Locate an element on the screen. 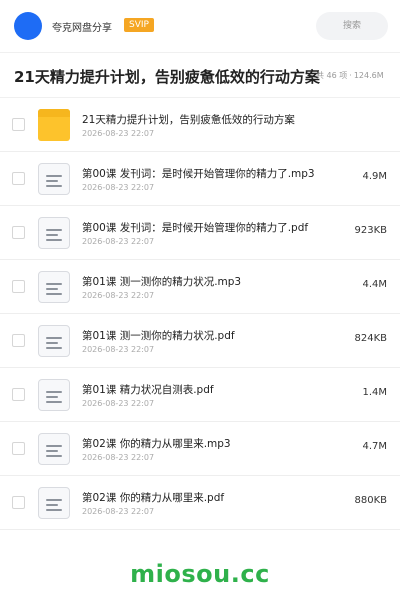  file-row: 21天精力提升计划，告别疲惫低效的行动方案 2026-08-23 22:07 is located at coordinates (200, 125).